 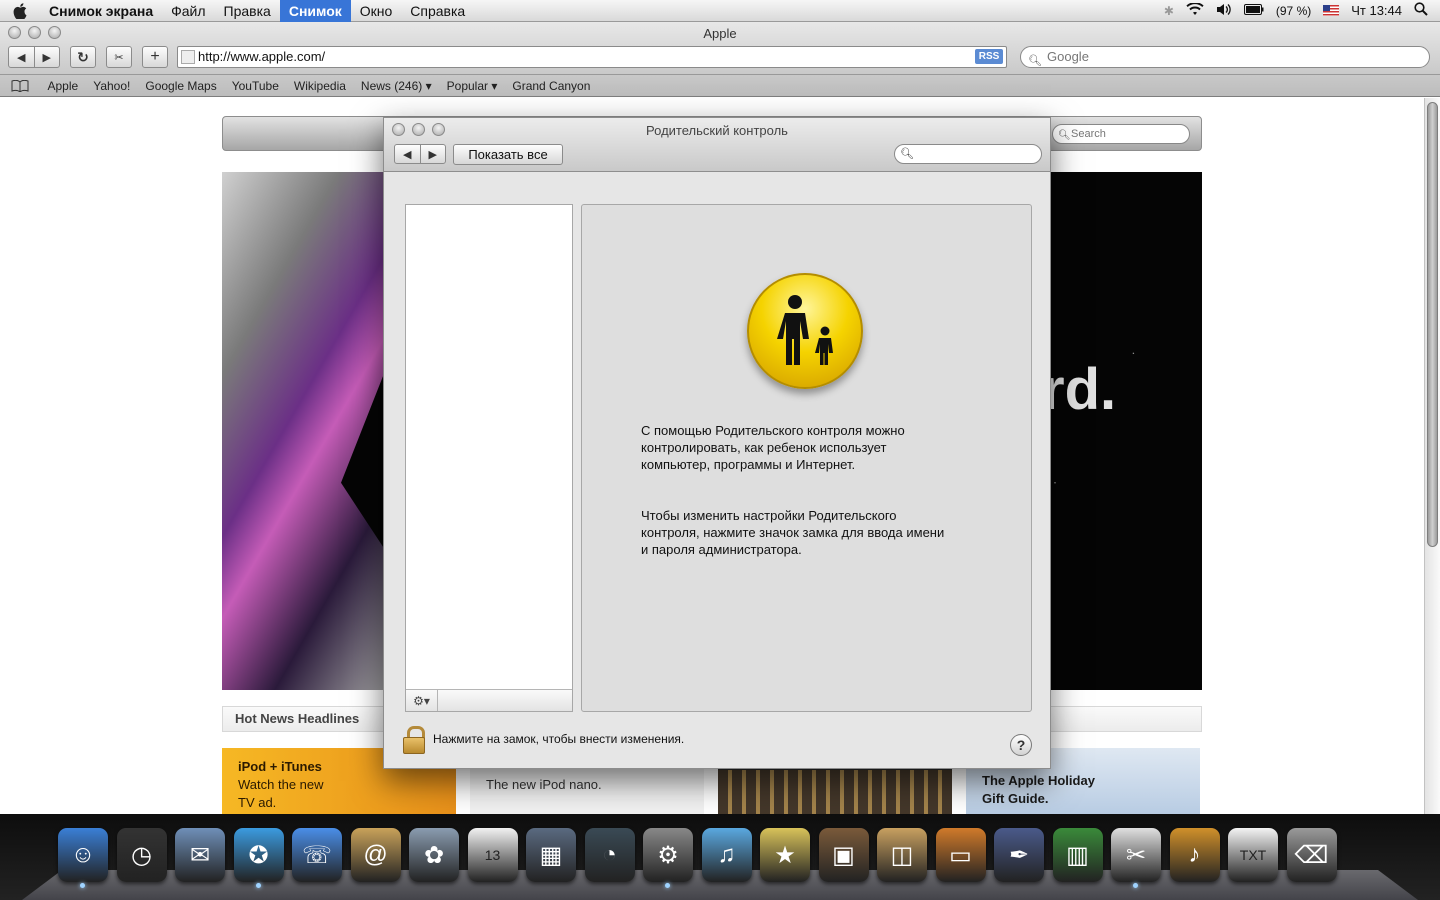 I want to click on snapback-button: ✂, so click(x=119, y=57).